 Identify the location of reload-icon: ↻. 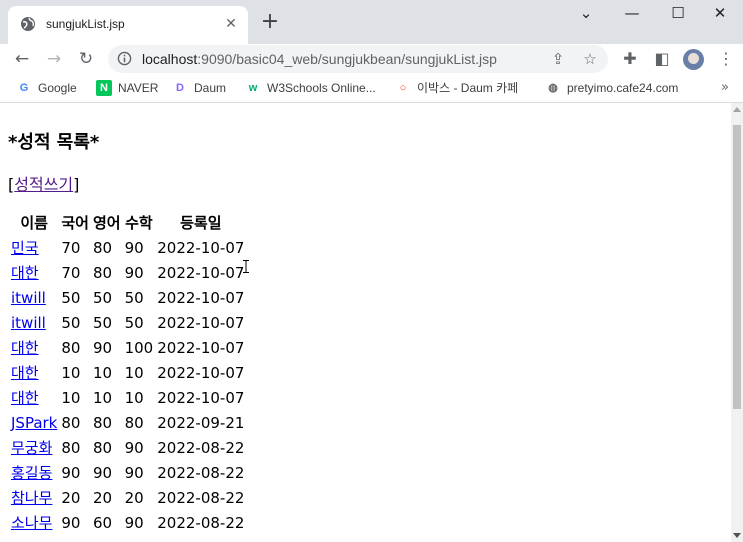
(86, 59).